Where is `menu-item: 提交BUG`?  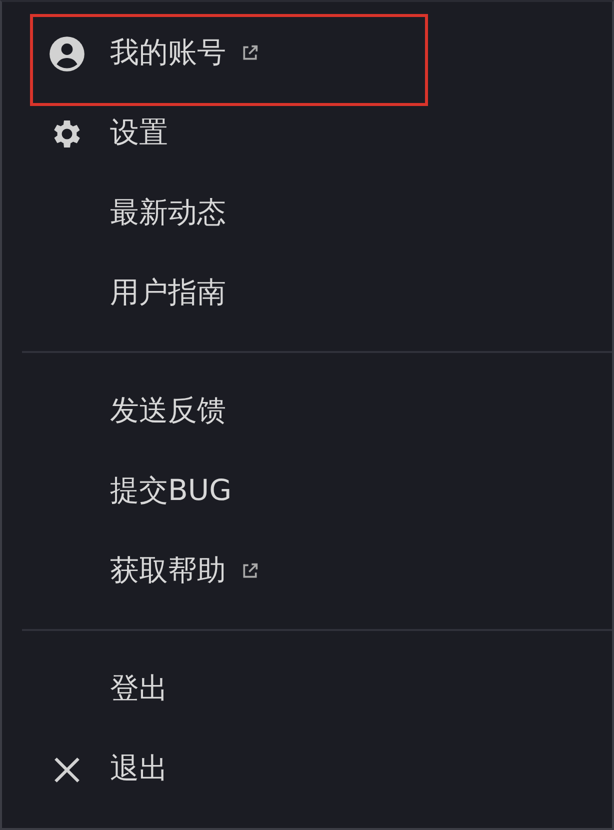
menu-item: 提交BUG is located at coordinates (307, 491).